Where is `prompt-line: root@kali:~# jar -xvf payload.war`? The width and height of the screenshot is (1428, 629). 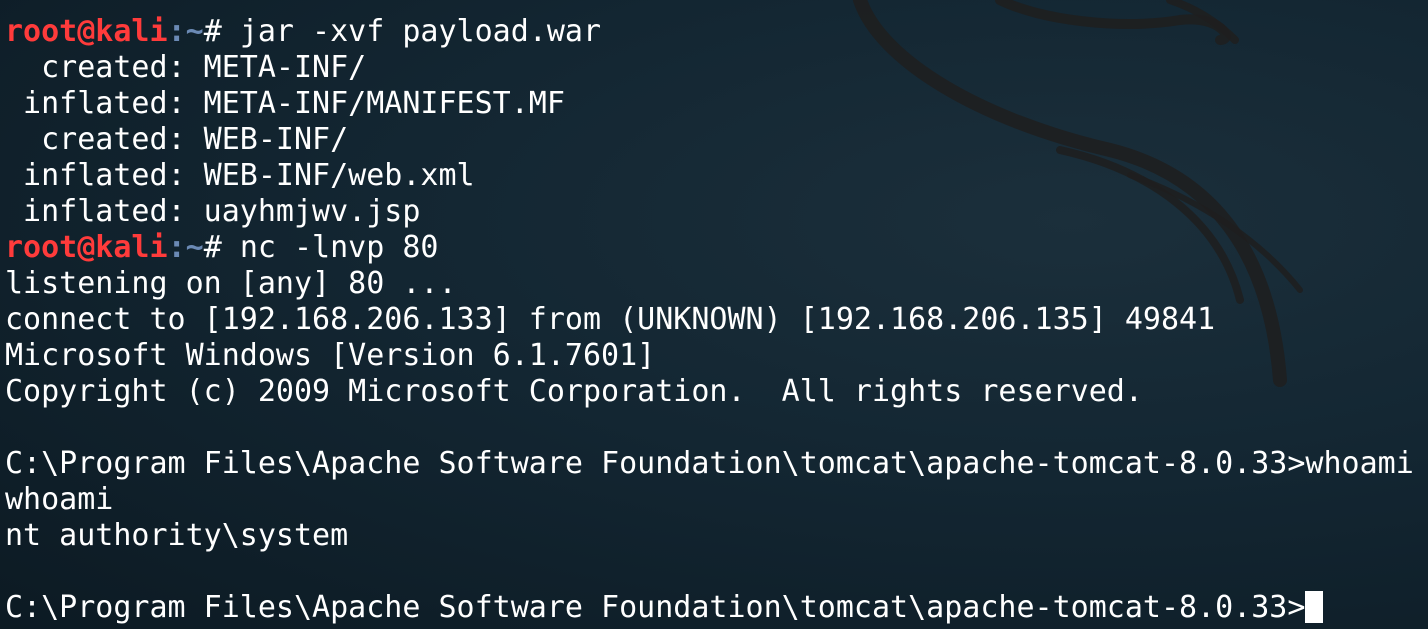 prompt-line: root@kali:~# jar -xvf payload.war is located at coordinates (709, 32).